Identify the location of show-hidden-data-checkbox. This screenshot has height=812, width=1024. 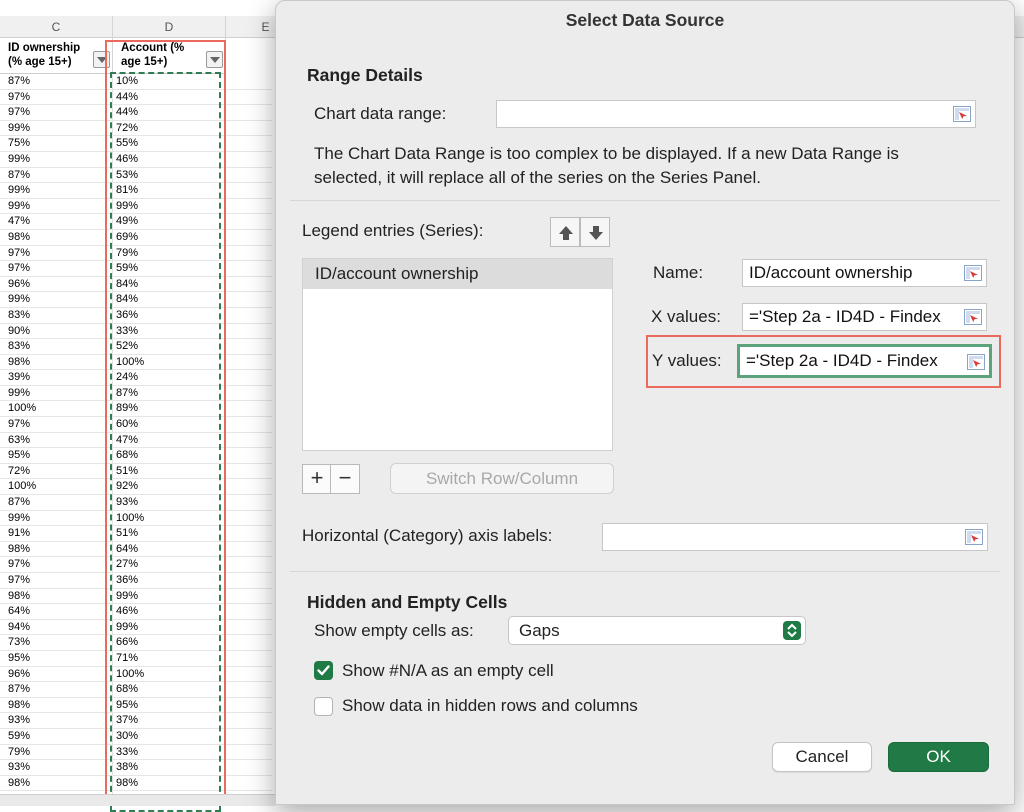
(323, 706).